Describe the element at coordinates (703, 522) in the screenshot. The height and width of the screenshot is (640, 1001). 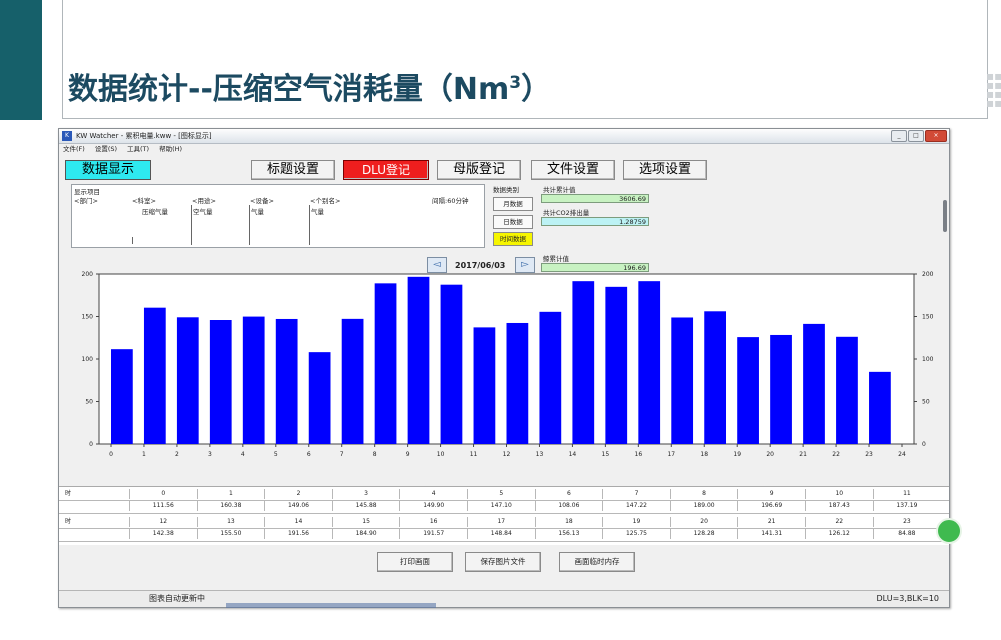
I see `table-cell: 20` at that location.